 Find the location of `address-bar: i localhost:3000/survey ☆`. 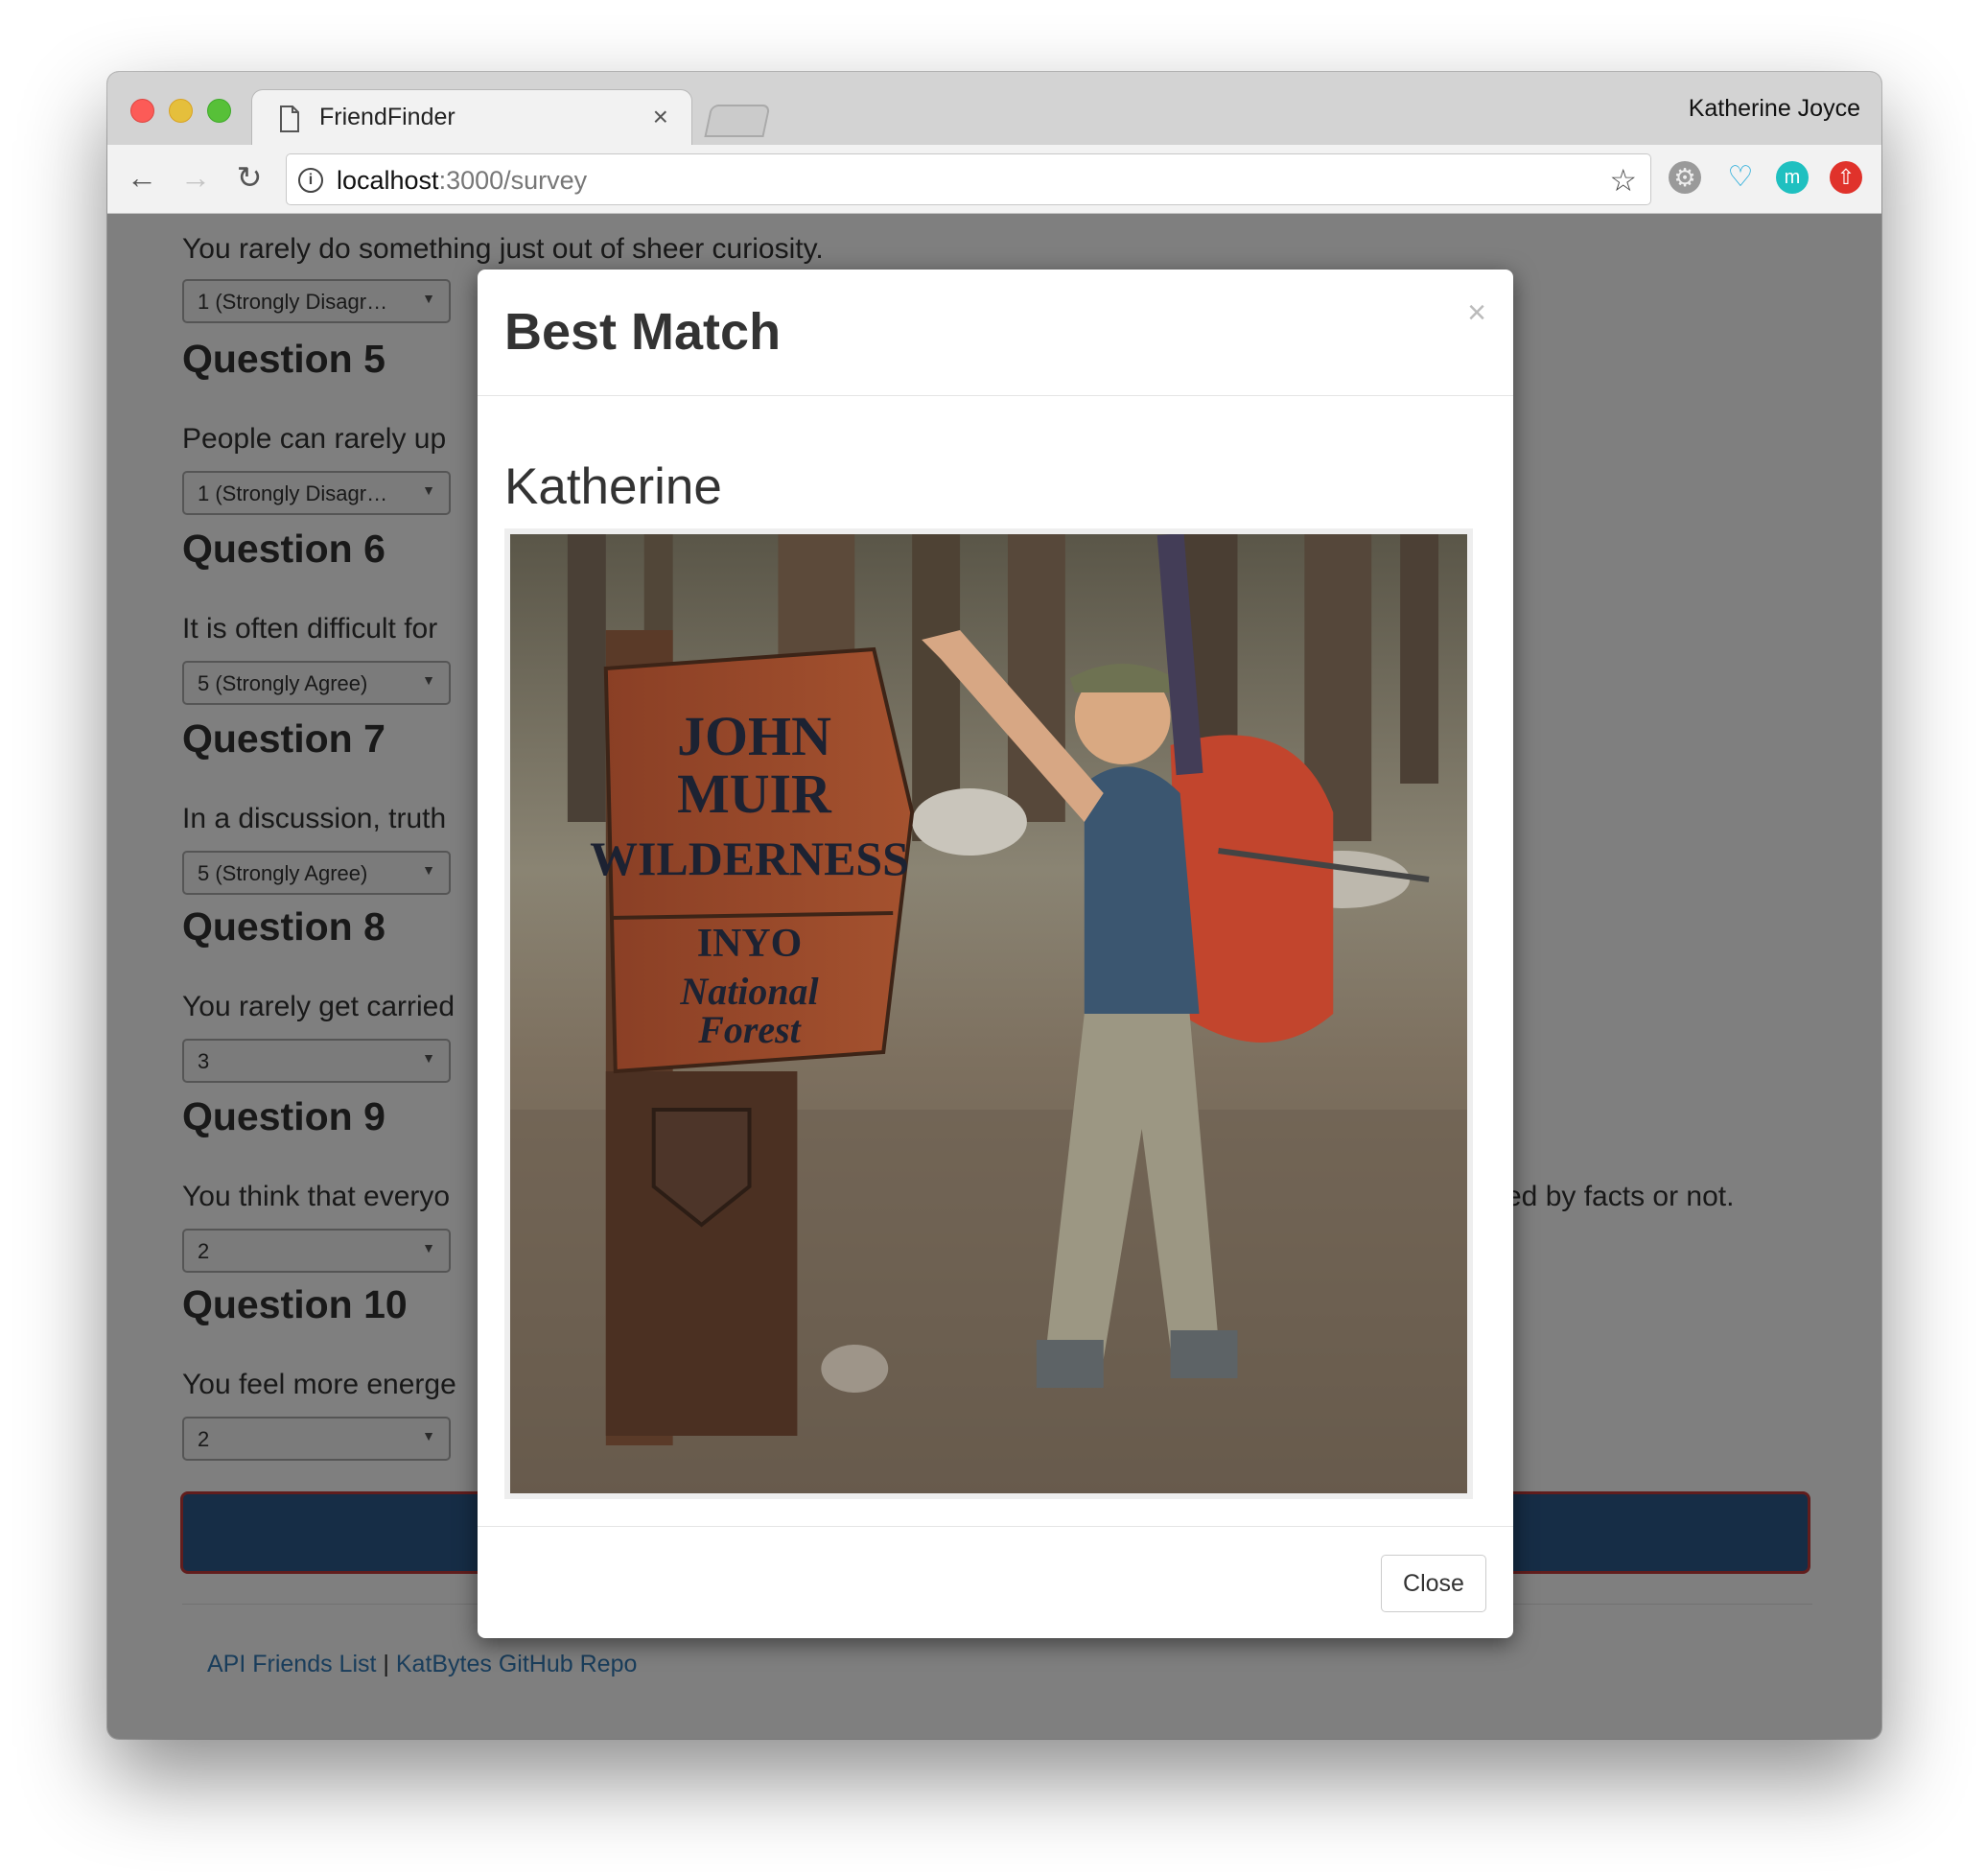

address-bar: i localhost:3000/survey ☆ is located at coordinates (969, 179).